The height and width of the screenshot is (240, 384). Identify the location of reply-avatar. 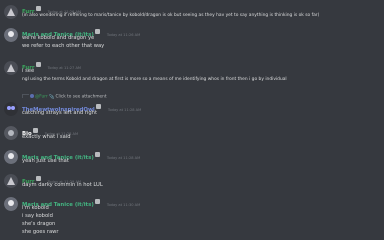
(32, 96).